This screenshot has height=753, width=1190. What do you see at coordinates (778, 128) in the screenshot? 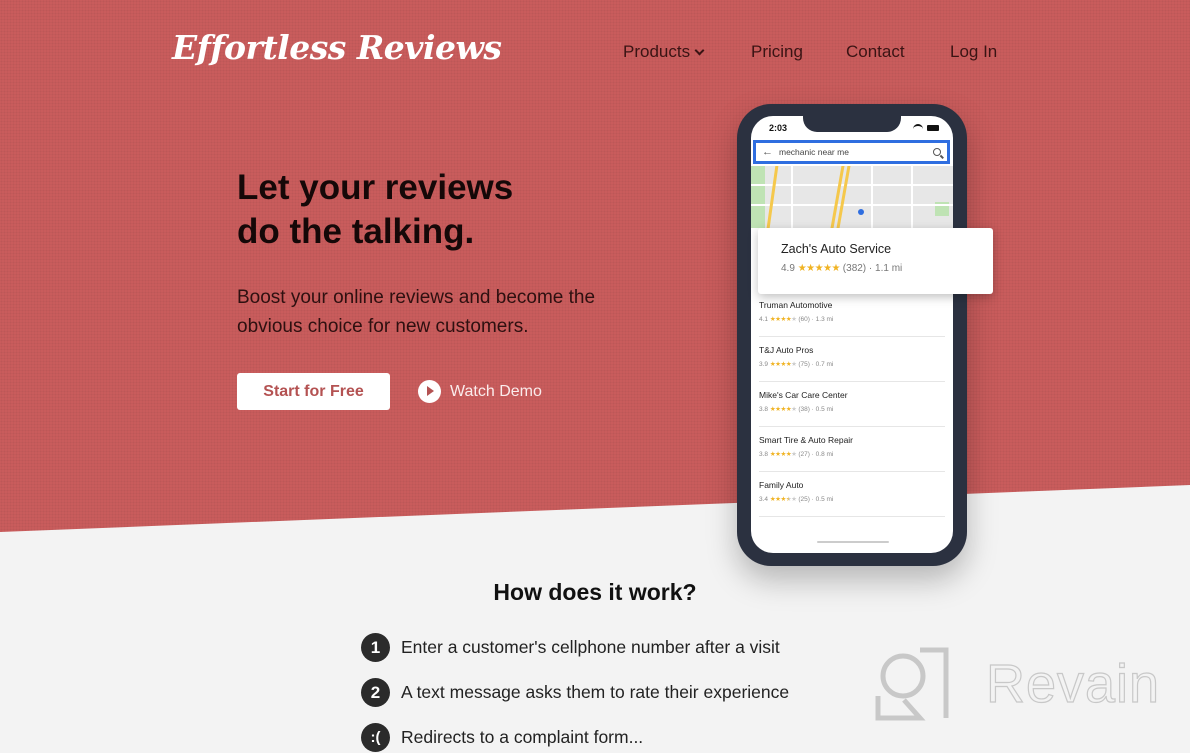
I see `status-time: 2:03` at bounding box center [778, 128].